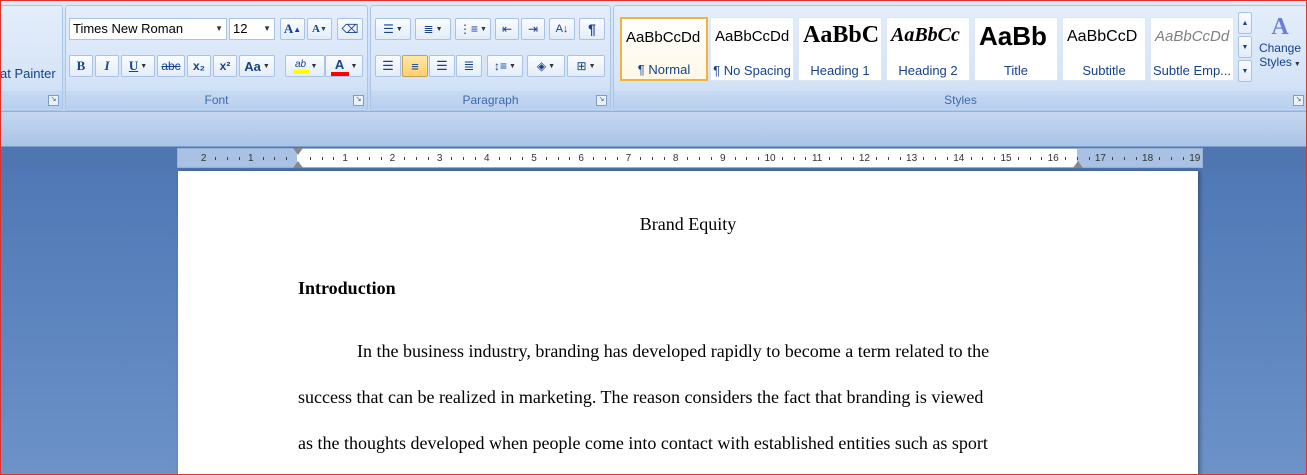 The width and height of the screenshot is (1307, 475). What do you see at coordinates (1104, 49) in the screenshot?
I see `style-subtitle: AaBbCcD Subtitle` at bounding box center [1104, 49].